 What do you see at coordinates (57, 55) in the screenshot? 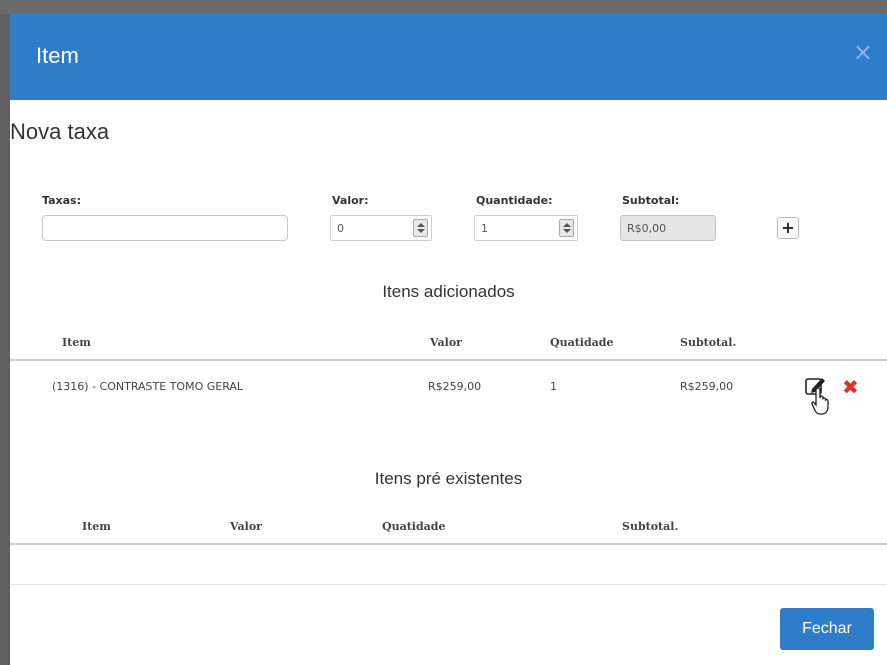
I see `modal-title: Item` at bounding box center [57, 55].